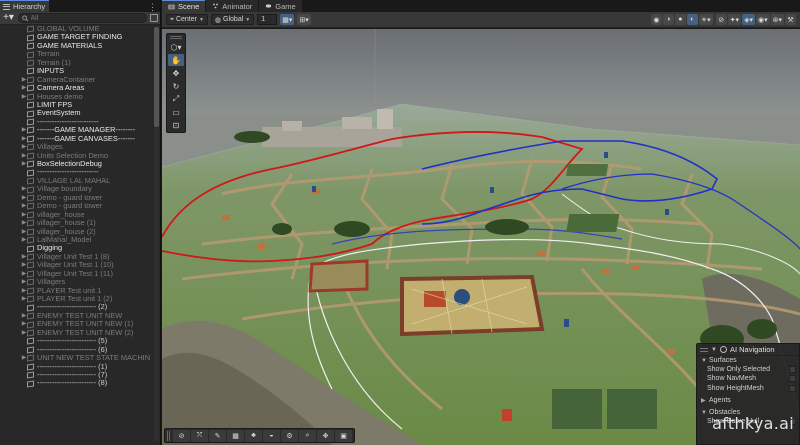 The width and height of the screenshot is (800, 445). Describe the element at coordinates (481, 6) in the screenshot. I see `scene-tabbar: Scene Animator Game` at that location.